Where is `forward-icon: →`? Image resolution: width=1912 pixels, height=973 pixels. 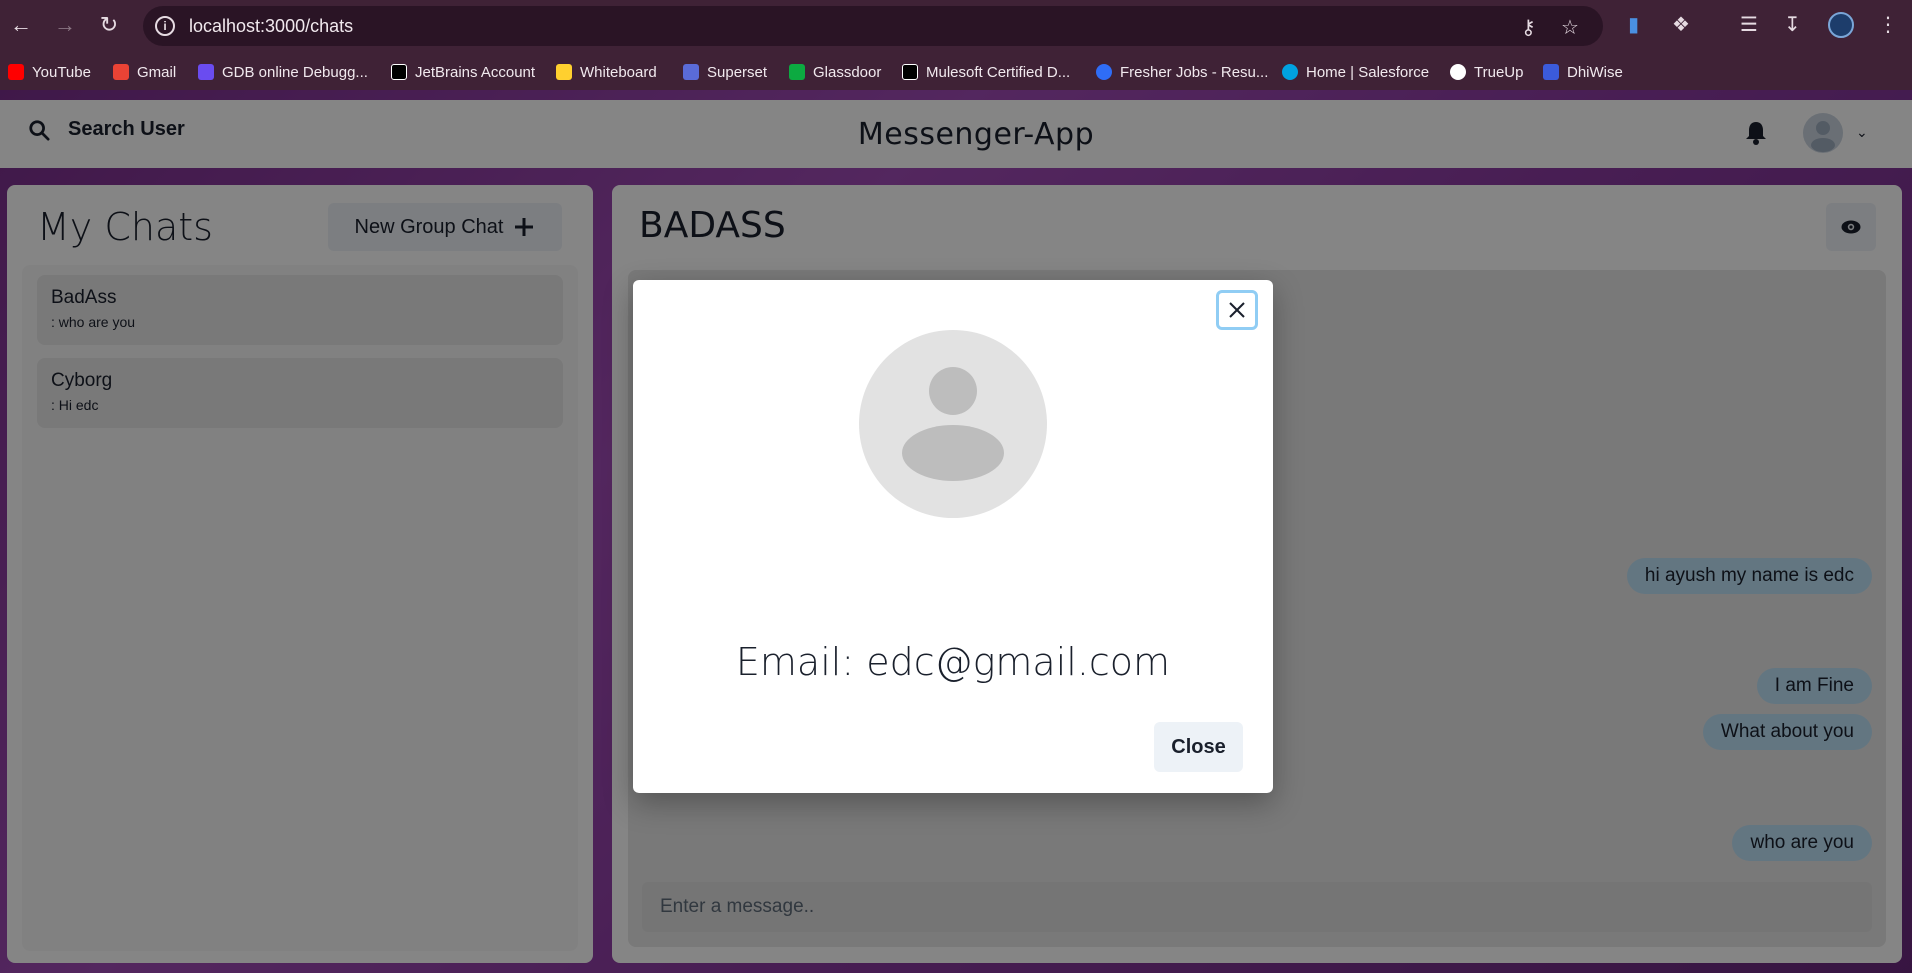 forward-icon: → is located at coordinates (65, 25).